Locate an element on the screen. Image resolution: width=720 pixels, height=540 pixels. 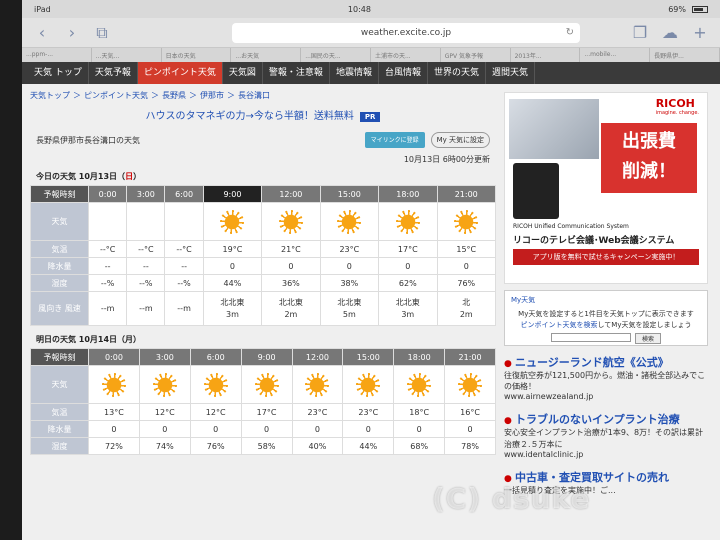
nav-item: 天気 トップ is located at coordinates (58, 73).